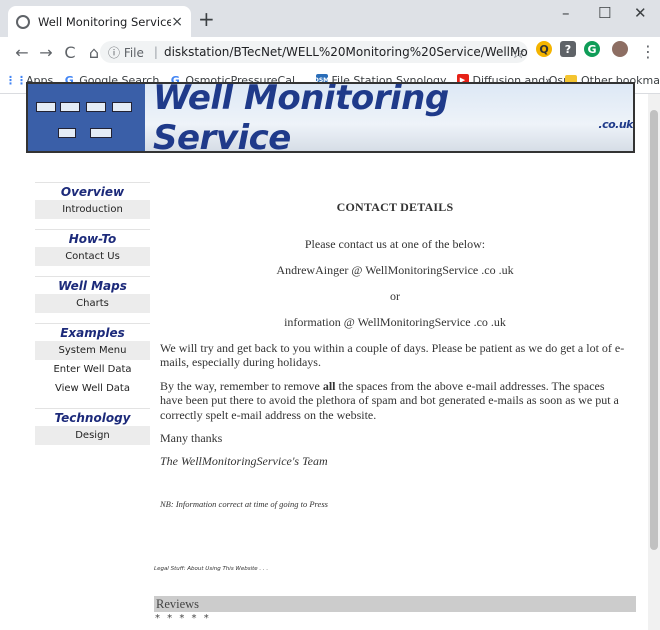 This screenshot has width=660, height=630. What do you see at coordinates (206, 19) in the screenshot?
I see `new-tab-button: +` at bounding box center [206, 19].